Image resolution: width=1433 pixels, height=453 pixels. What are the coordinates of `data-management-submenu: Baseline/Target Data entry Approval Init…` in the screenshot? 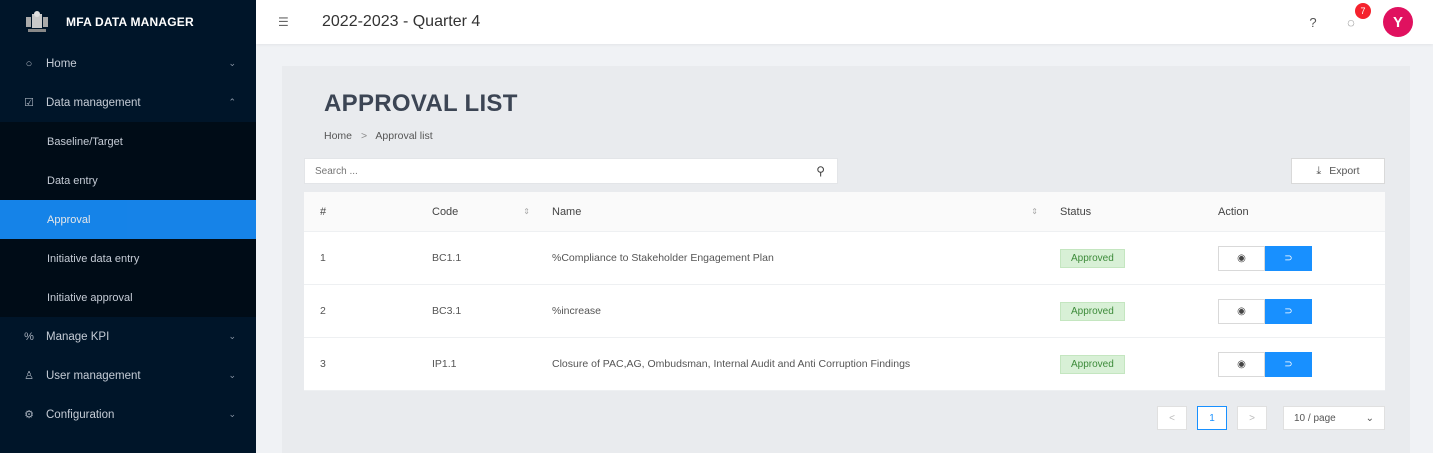 It's located at (128, 219).